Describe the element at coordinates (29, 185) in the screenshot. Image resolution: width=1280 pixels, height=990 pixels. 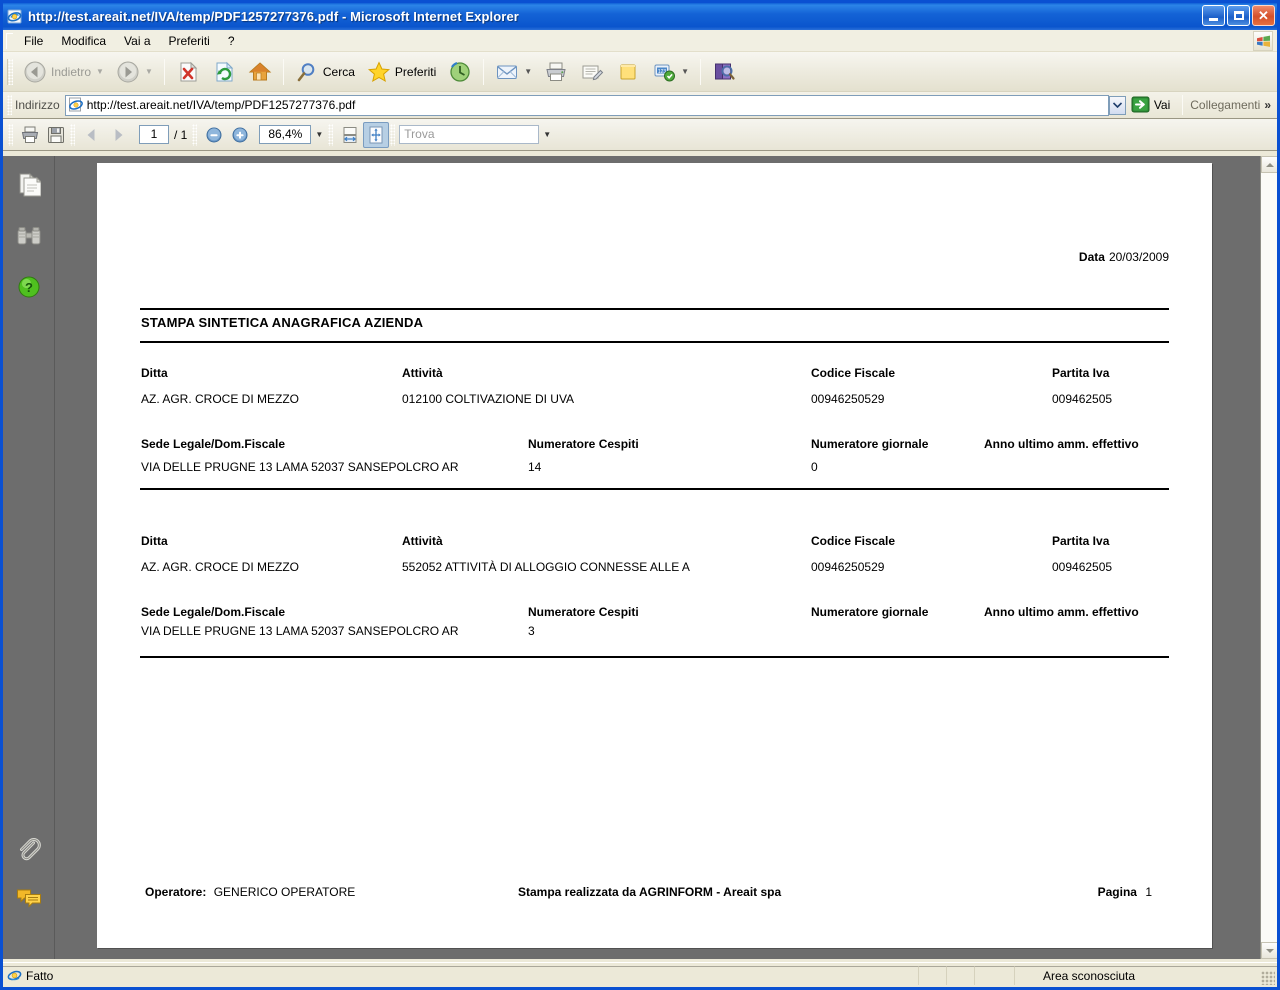
I see `nav-pages-button` at that location.